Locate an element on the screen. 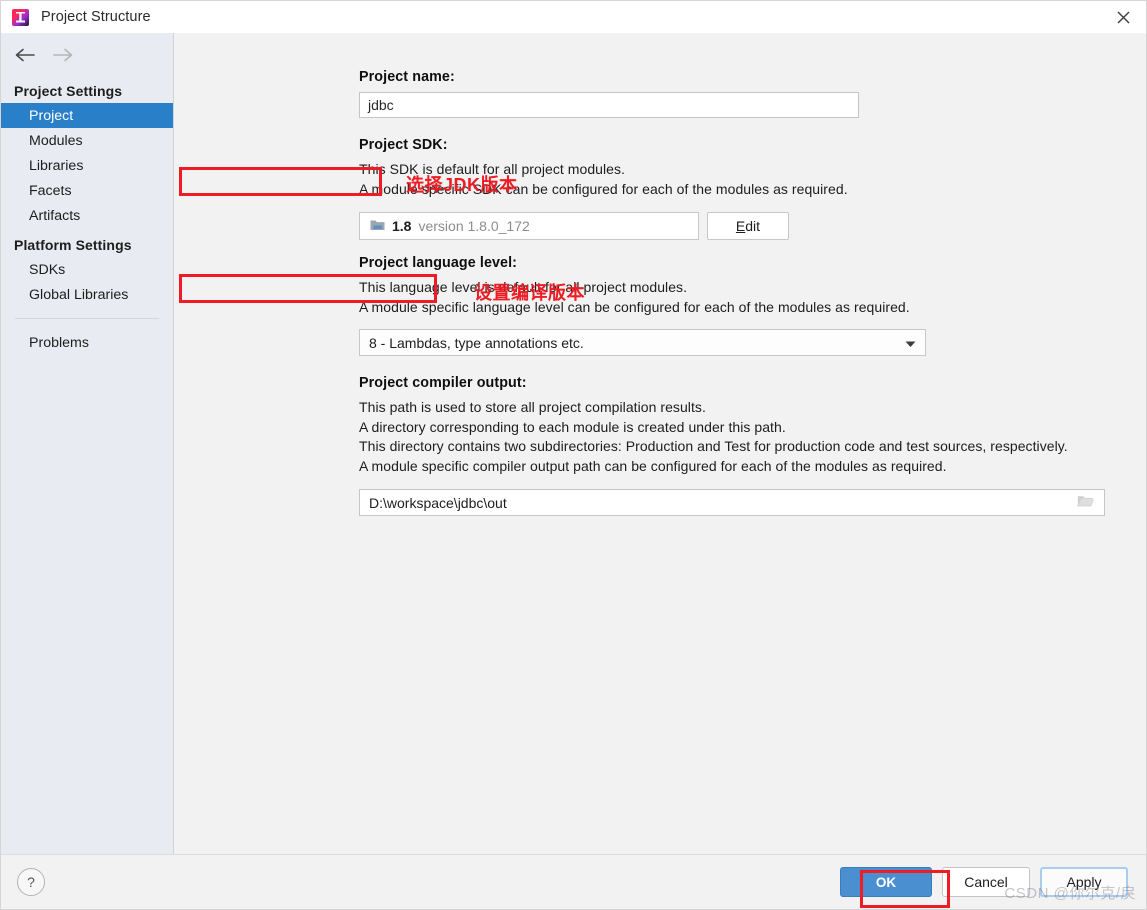 The height and width of the screenshot is (910, 1147). project-sdk-version: version 1.8.0_172 is located at coordinates (474, 226).